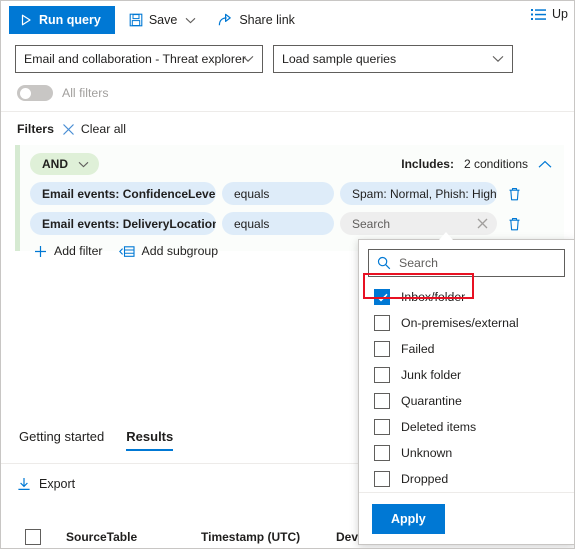  What do you see at coordinates (482, 223) in the screenshot?
I see `clear-value-2-button` at bounding box center [482, 223].